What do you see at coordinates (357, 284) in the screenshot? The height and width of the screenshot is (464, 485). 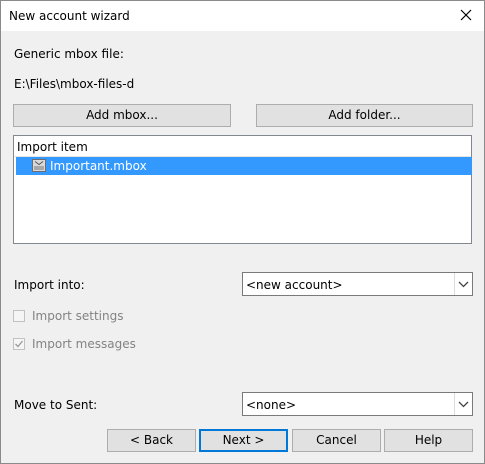 I see `import-into-dropdown: <new account>` at bounding box center [357, 284].